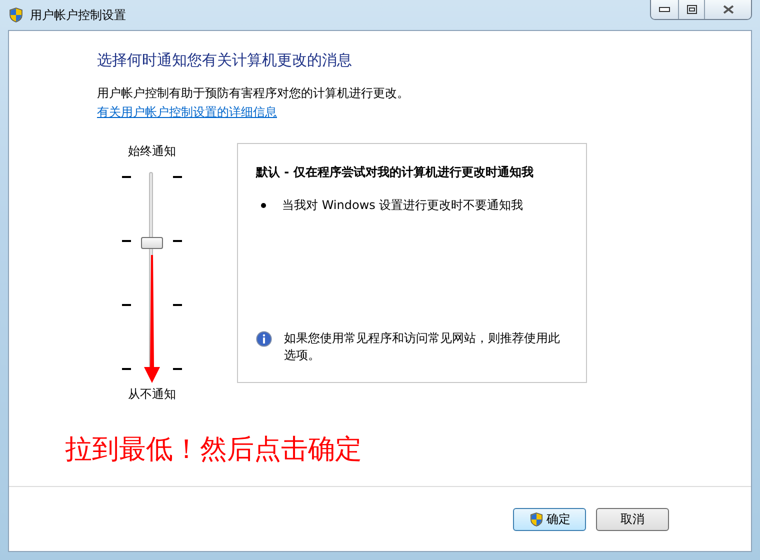 The width and height of the screenshot is (760, 560). Describe the element at coordinates (187, 112) in the screenshot. I see `details-link: 有关用户帐户控制设置的详细信息` at that location.